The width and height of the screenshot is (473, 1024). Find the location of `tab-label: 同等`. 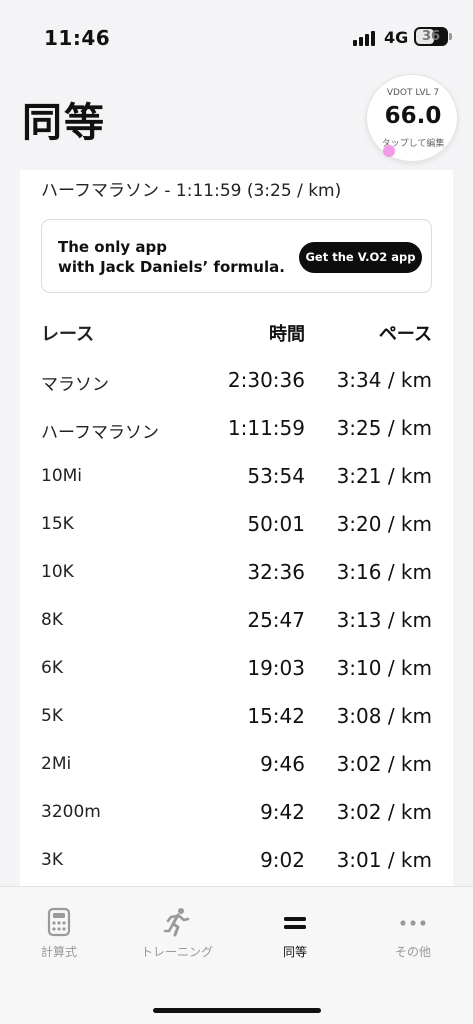

tab-label: 同等 is located at coordinates (294, 952).